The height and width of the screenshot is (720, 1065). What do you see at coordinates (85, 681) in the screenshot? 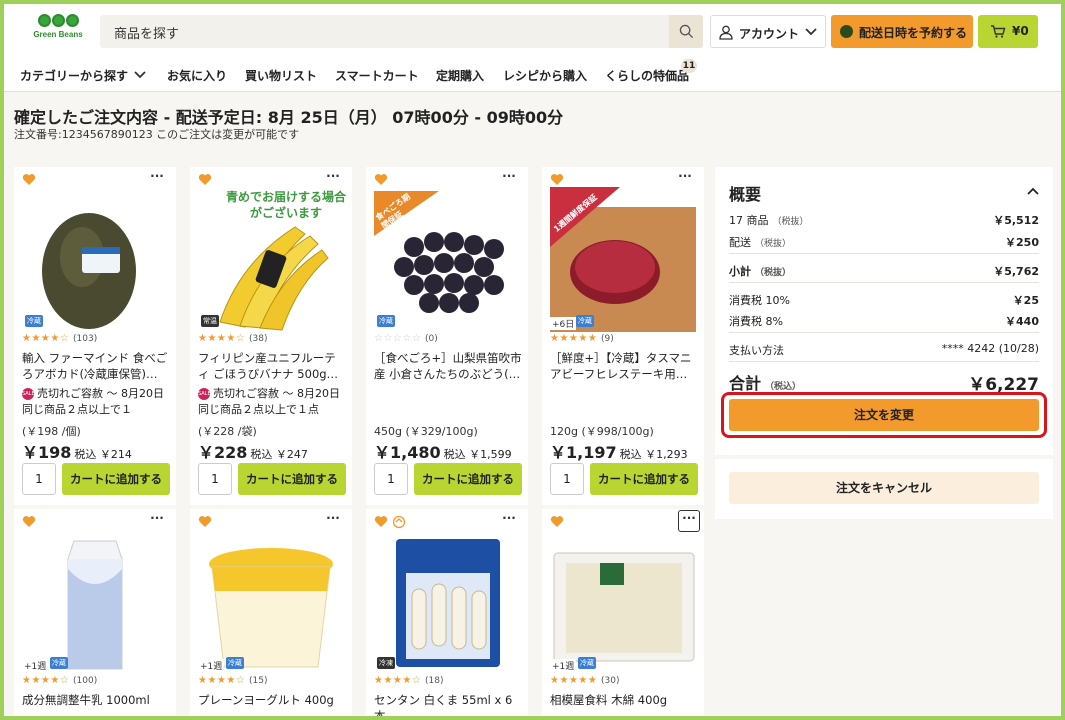
I see `rating-count: (100)` at bounding box center [85, 681].